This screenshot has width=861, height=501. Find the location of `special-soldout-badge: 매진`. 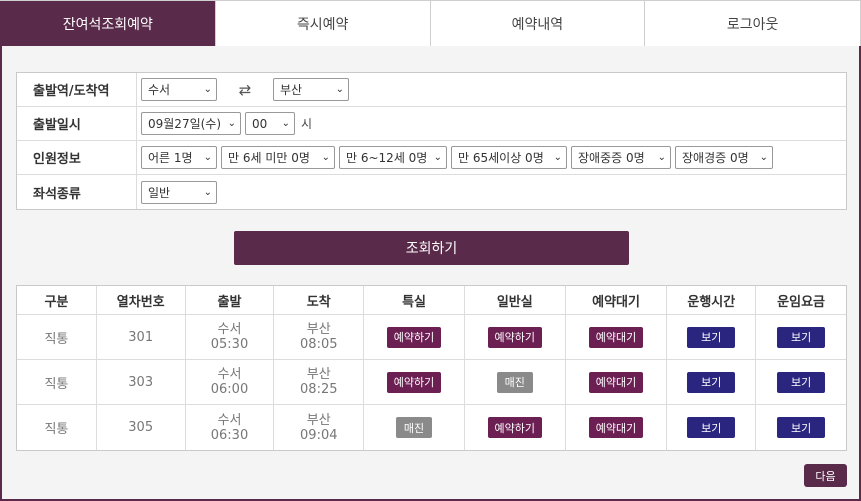

special-soldout-badge: 매진 is located at coordinates (414, 427).